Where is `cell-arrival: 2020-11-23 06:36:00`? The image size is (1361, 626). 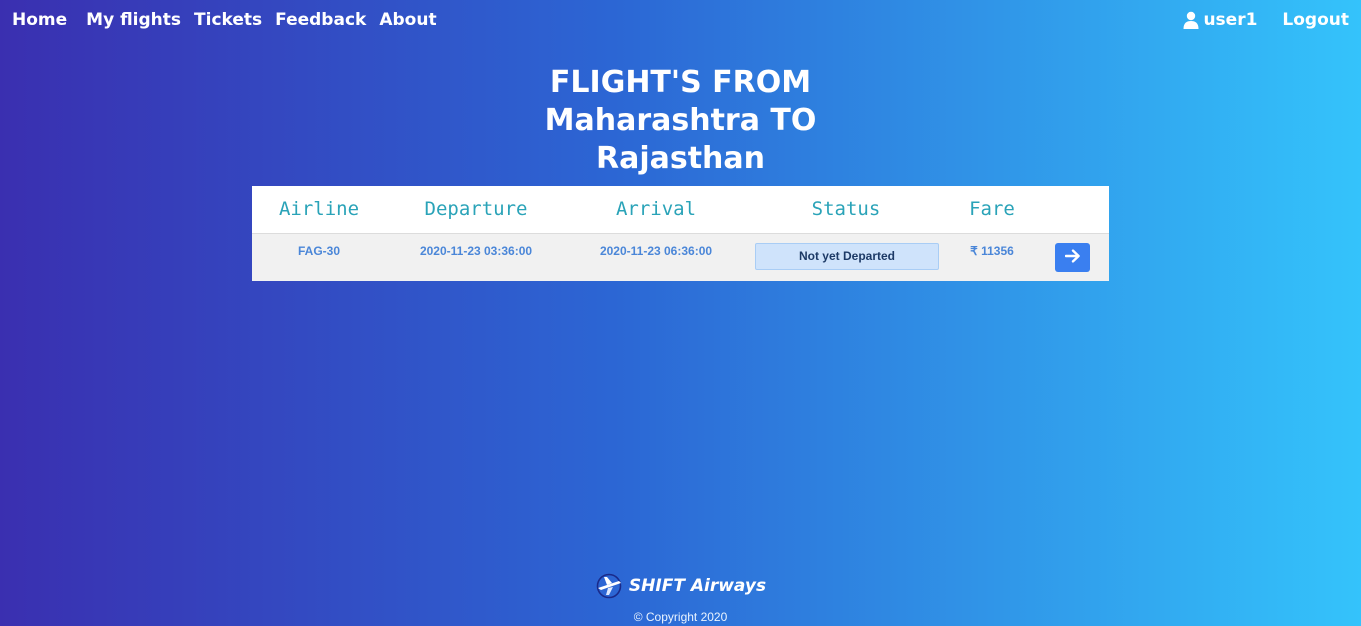
cell-arrival: 2020-11-23 06:36:00 is located at coordinates (656, 251).